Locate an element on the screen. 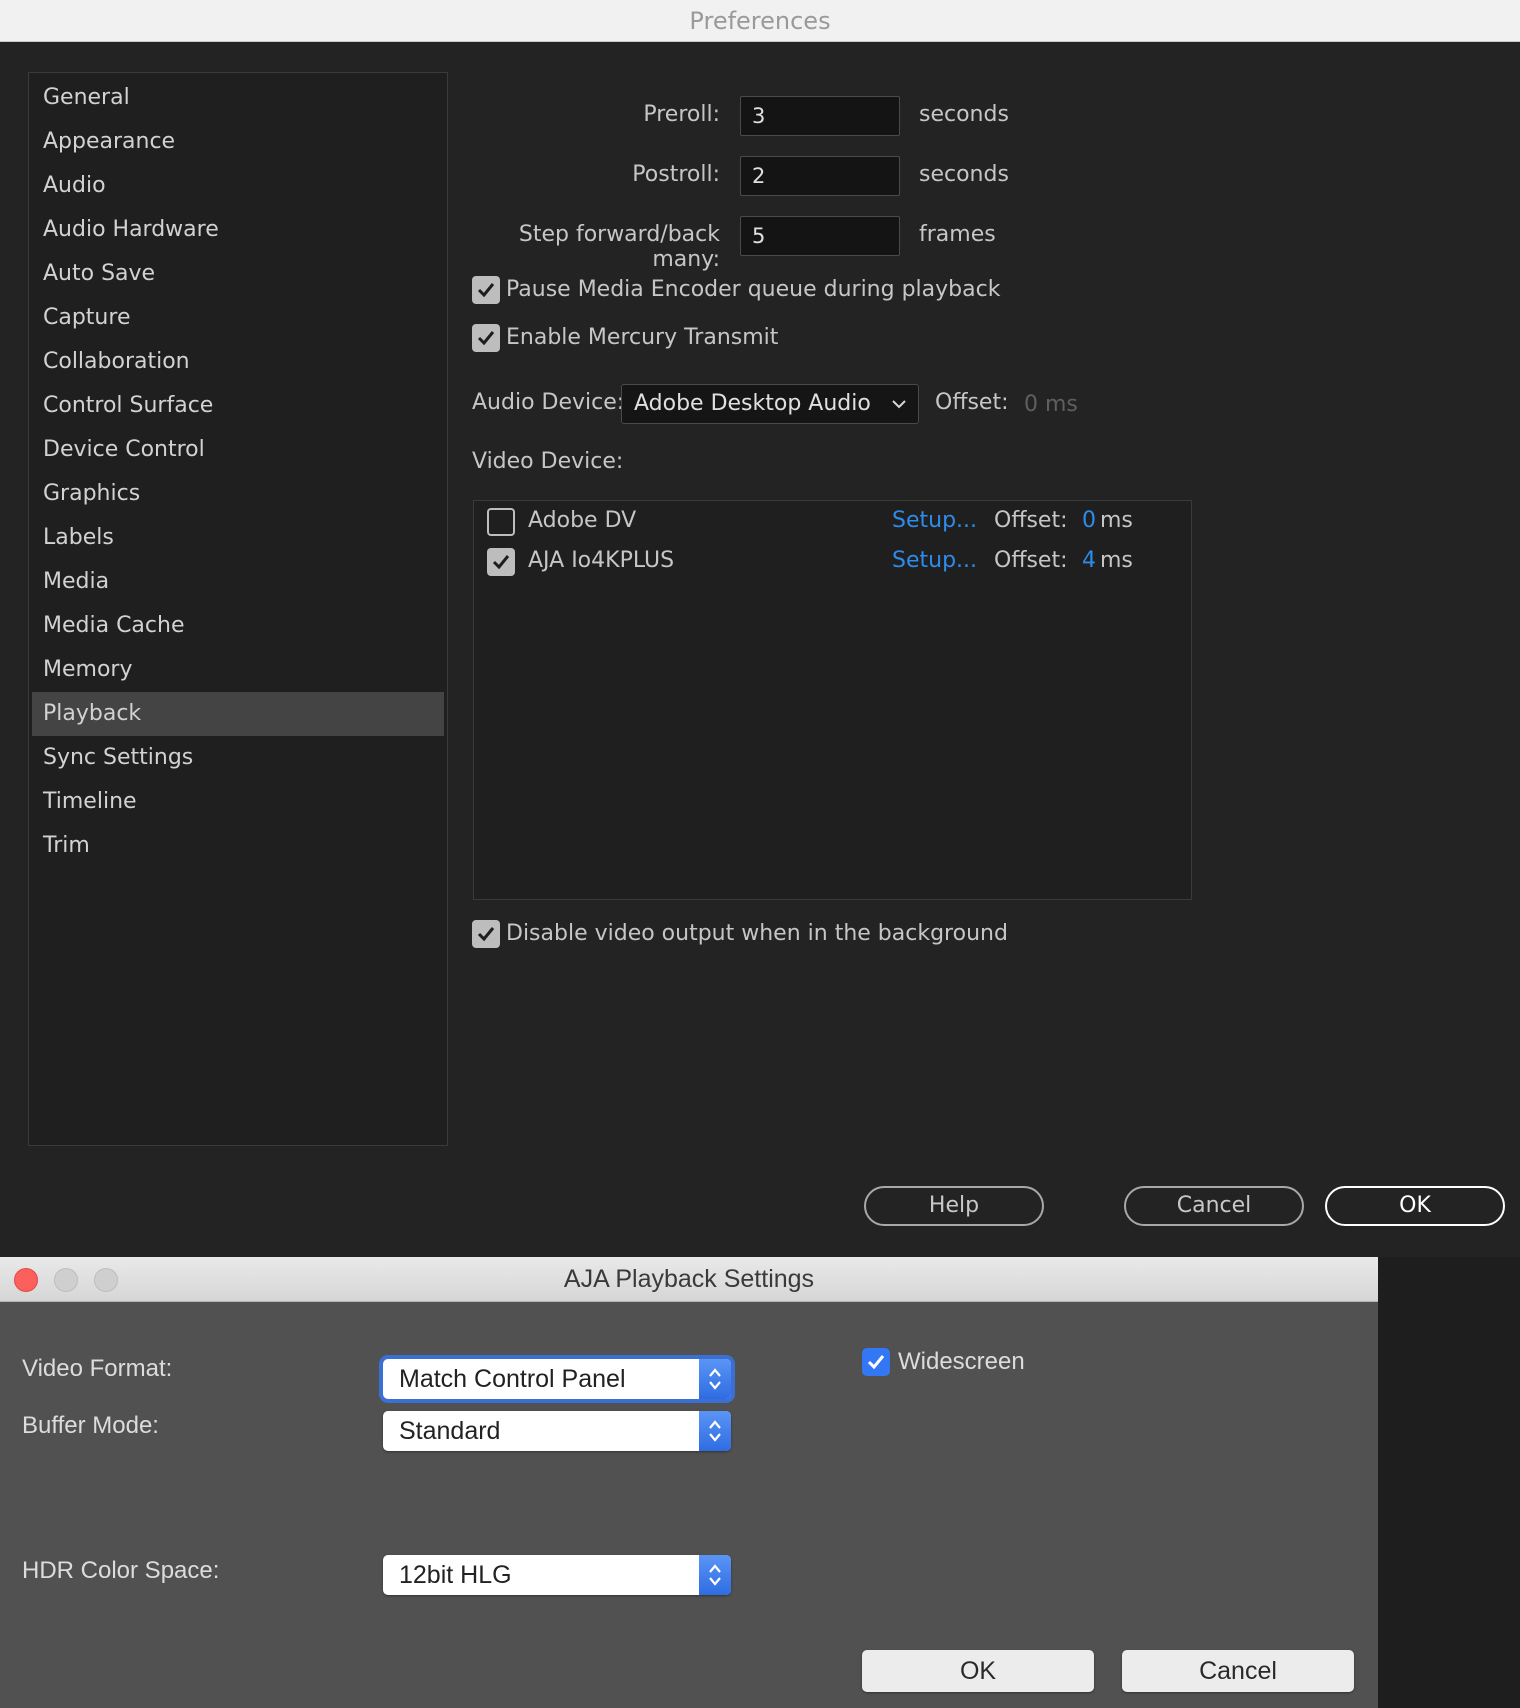  mercury-transmit-checkbox is located at coordinates (486, 338).